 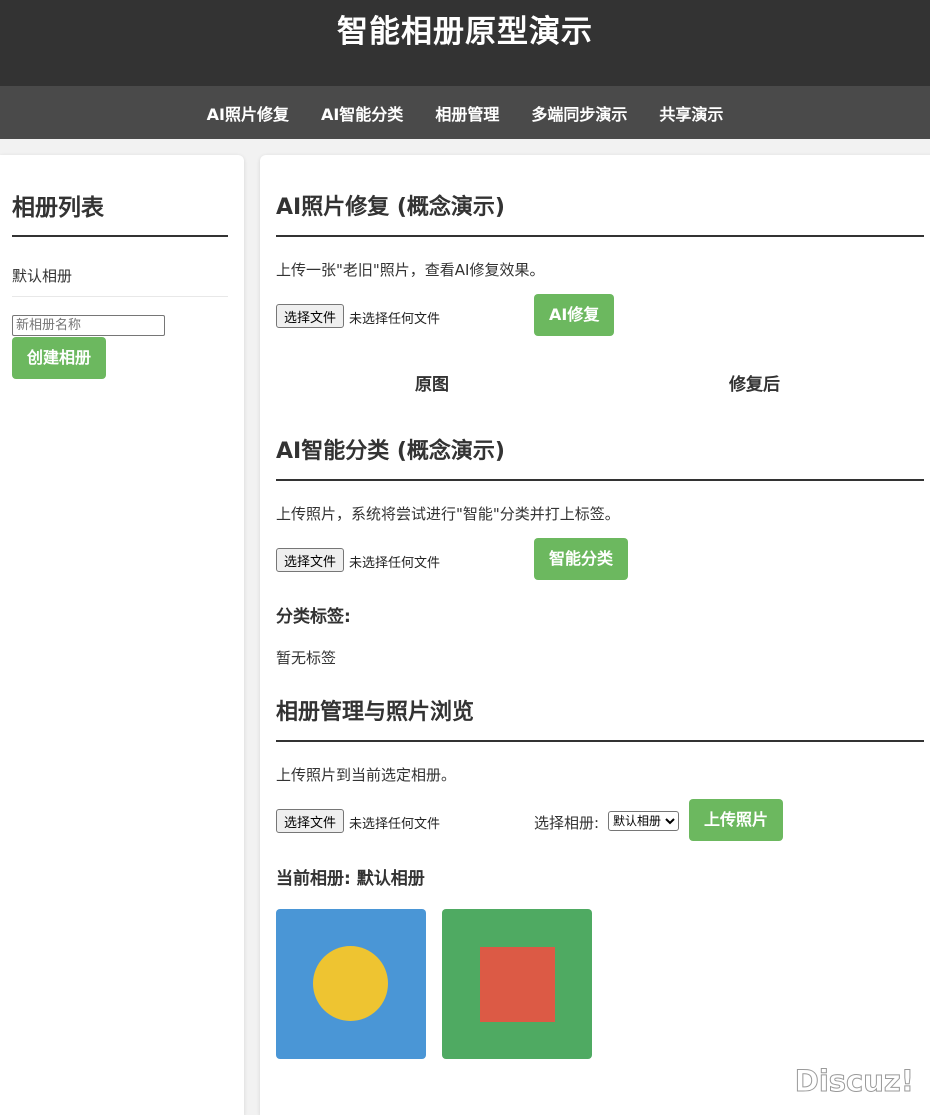 What do you see at coordinates (600, 215) in the screenshot?
I see `ai-repair-title: AI照片修复 (概念演示)` at bounding box center [600, 215].